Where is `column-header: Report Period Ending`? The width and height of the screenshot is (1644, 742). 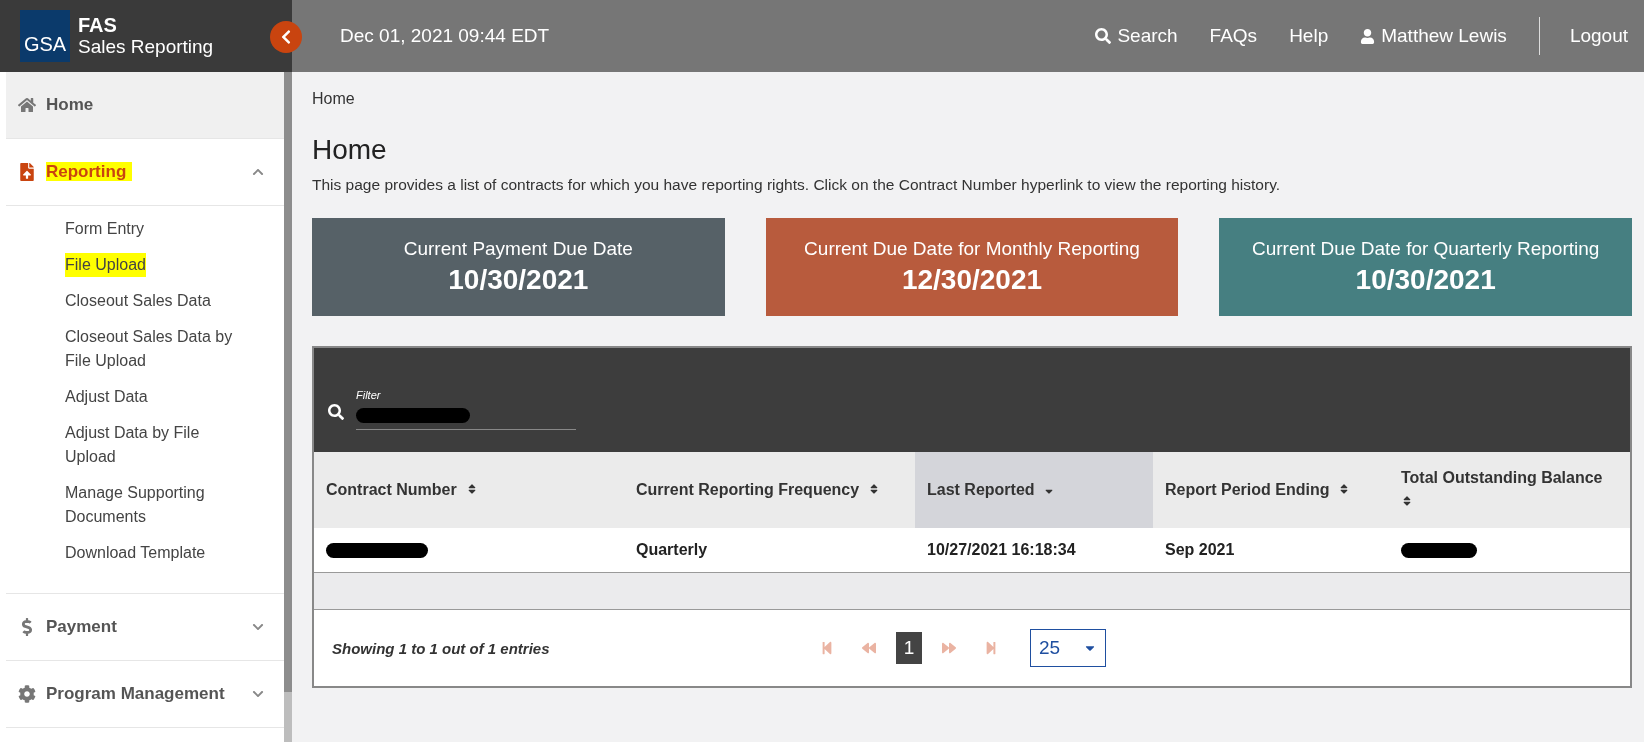
column-header: Report Period Ending is located at coordinates (1271, 490).